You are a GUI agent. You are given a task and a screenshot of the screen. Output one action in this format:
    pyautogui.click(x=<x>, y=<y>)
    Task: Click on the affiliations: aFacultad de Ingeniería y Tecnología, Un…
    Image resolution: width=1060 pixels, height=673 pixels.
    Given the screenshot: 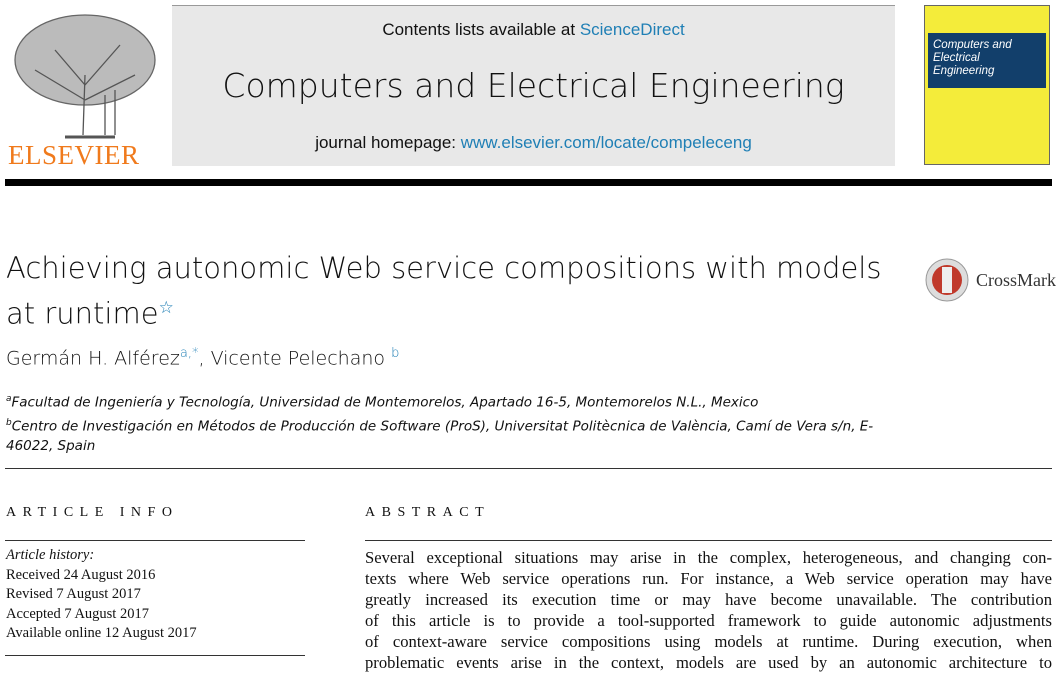 What is the action you would take?
    pyautogui.click(x=451, y=422)
    